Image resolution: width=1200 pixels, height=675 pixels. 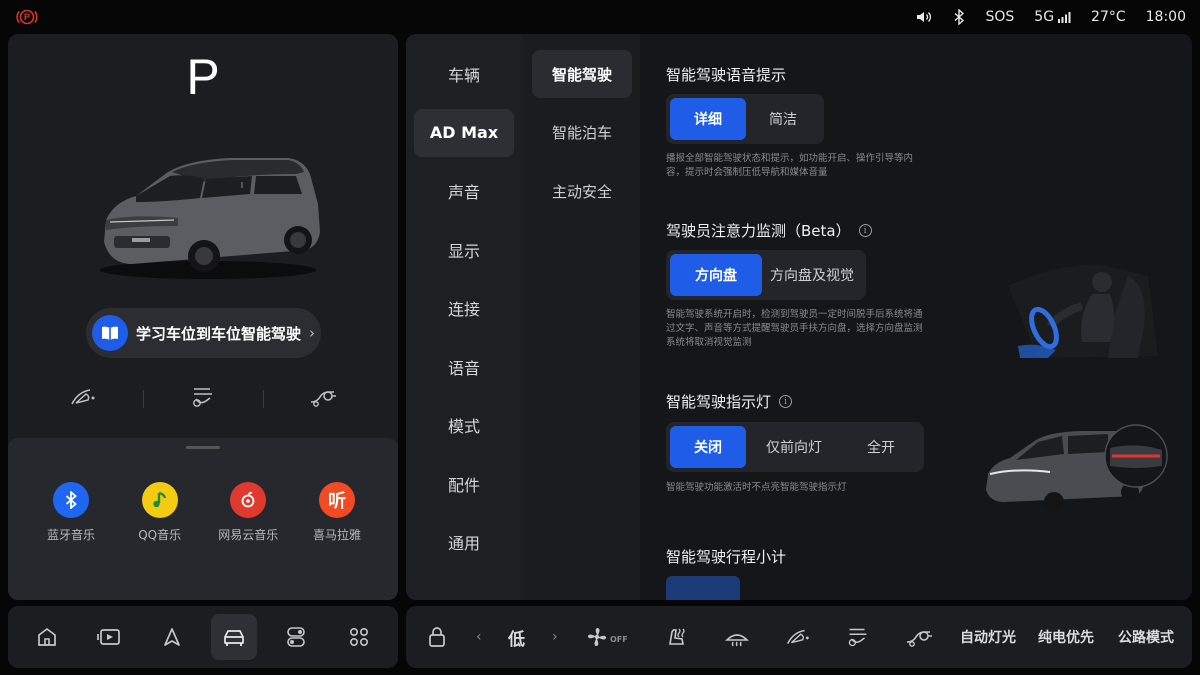 I want to click on charge-port-button, so click(x=919, y=637).